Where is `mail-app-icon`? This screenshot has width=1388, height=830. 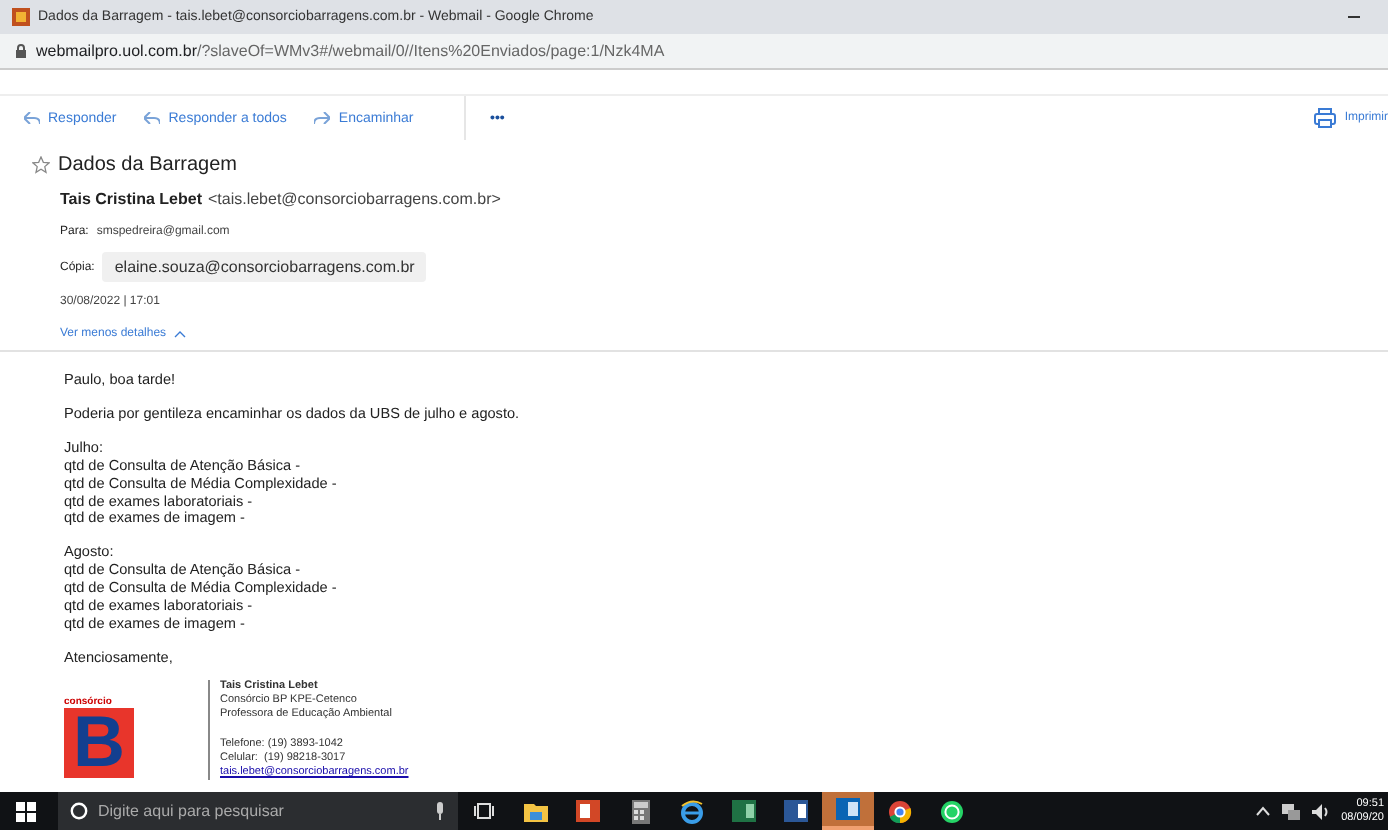
mail-app-icon is located at coordinates (848, 809).